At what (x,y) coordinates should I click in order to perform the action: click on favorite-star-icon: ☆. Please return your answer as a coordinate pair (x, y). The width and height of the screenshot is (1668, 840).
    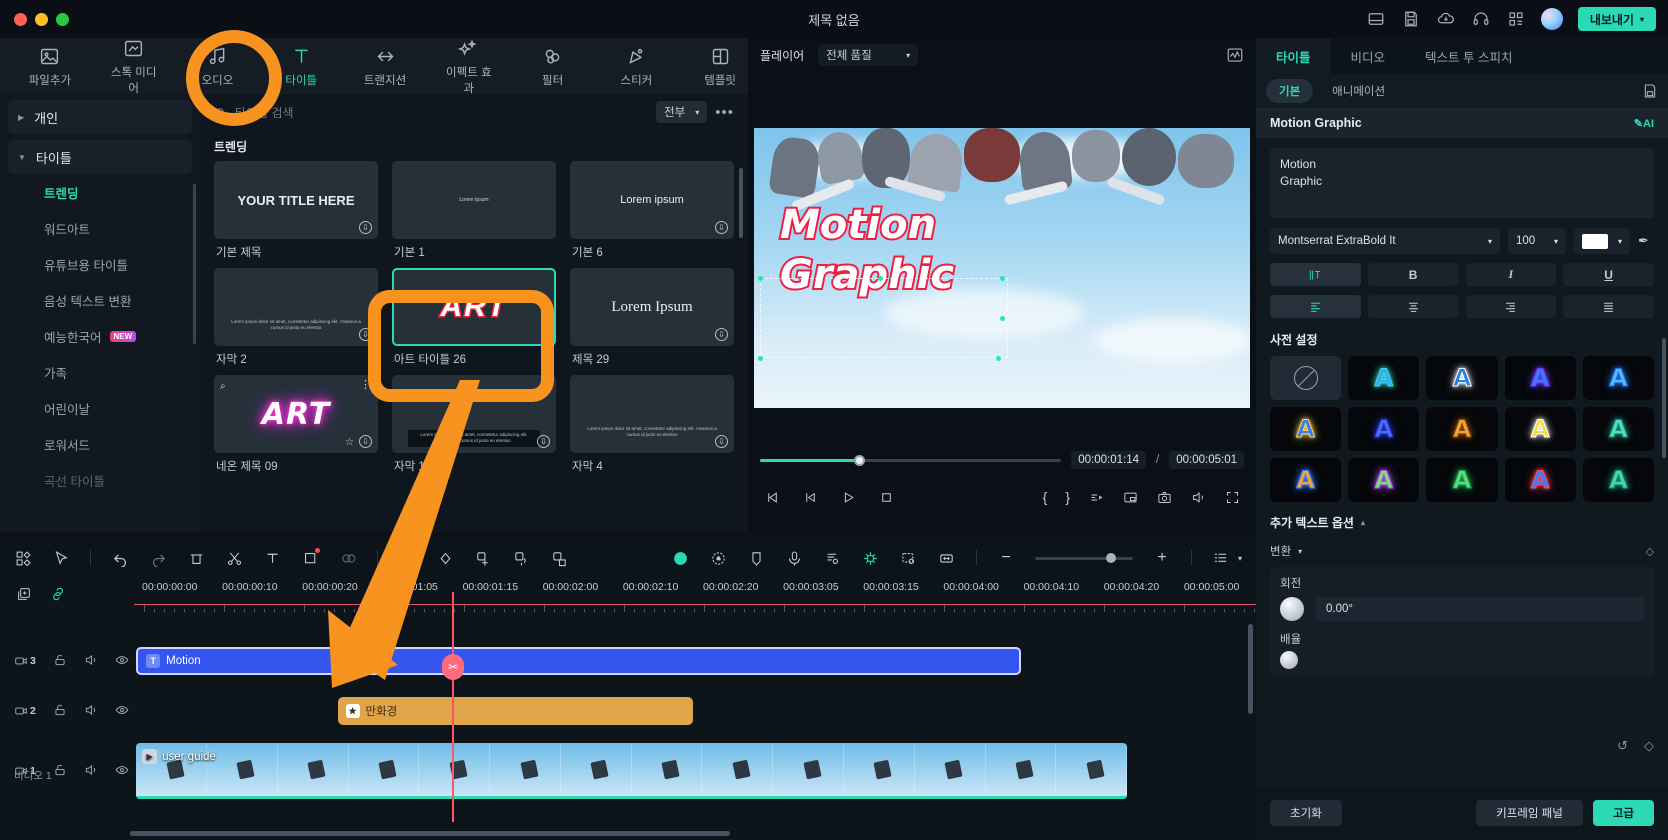
    Looking at the image, I should click on (349, 442).